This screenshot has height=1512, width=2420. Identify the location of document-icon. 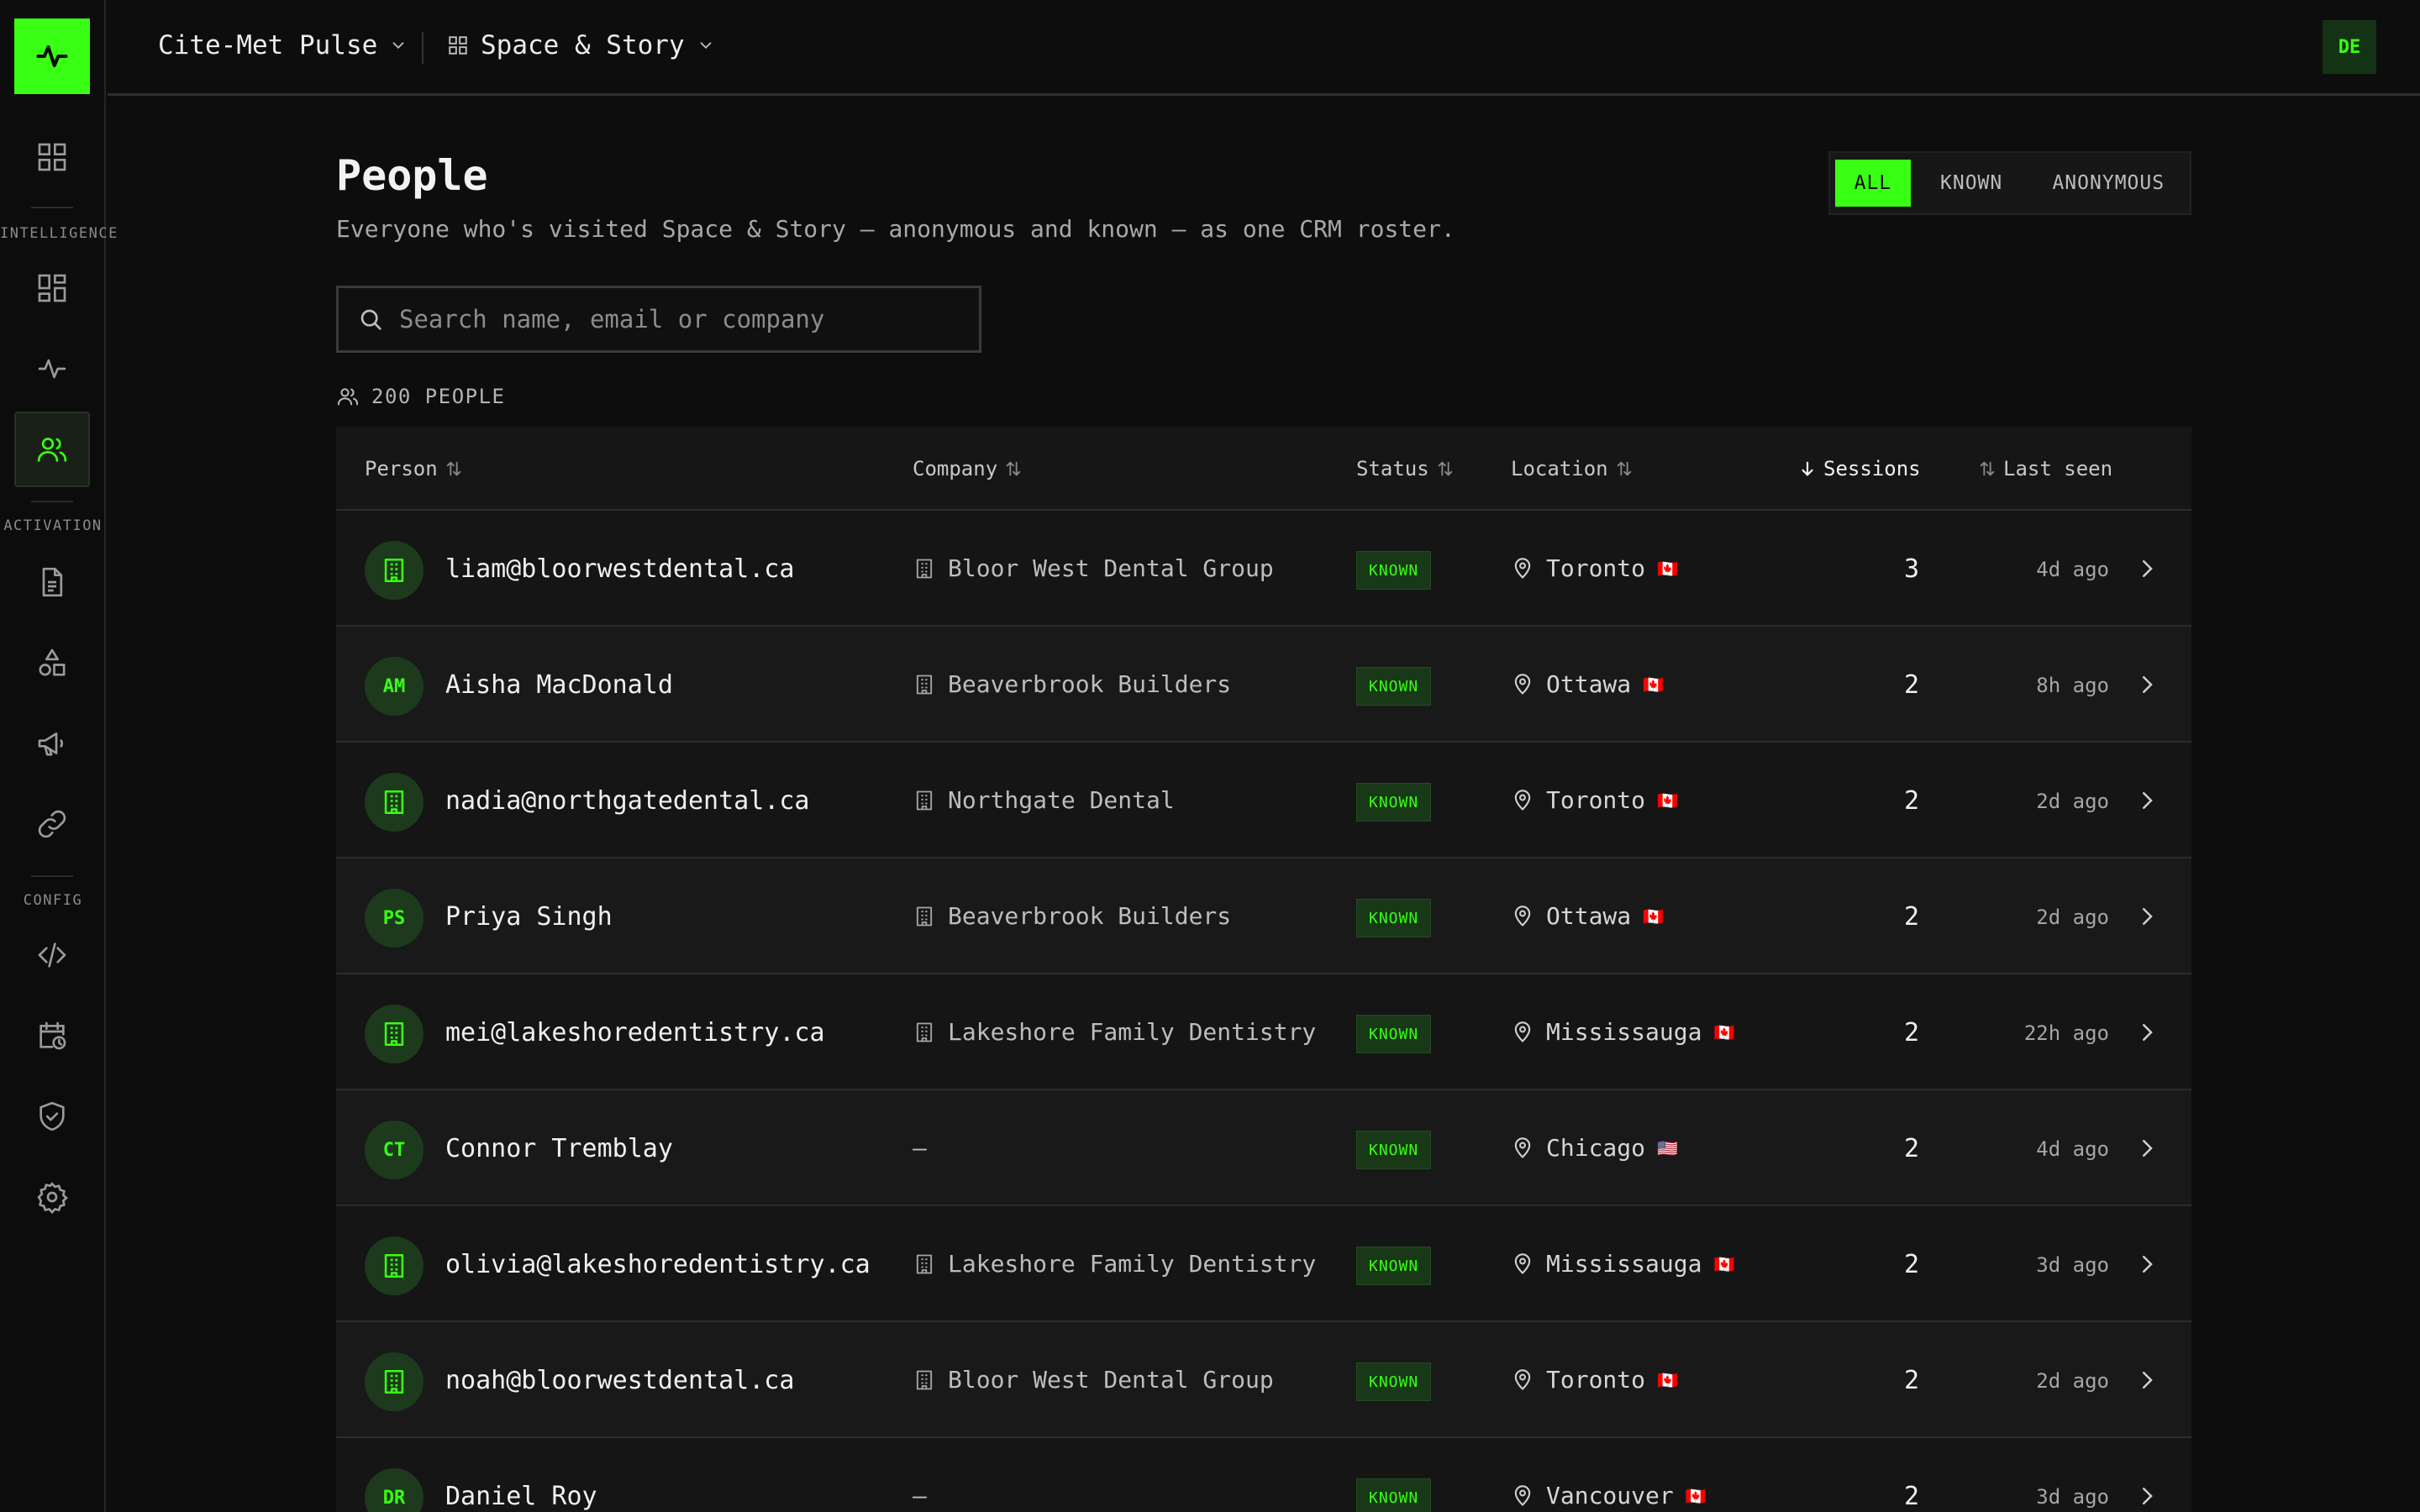
(52, 582).